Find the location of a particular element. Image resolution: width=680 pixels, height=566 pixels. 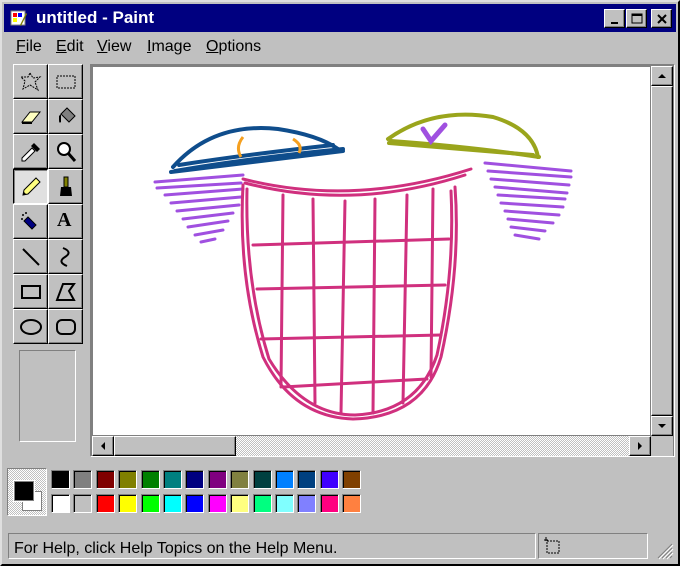

pencil-icon is located at coordinates (31, 186).